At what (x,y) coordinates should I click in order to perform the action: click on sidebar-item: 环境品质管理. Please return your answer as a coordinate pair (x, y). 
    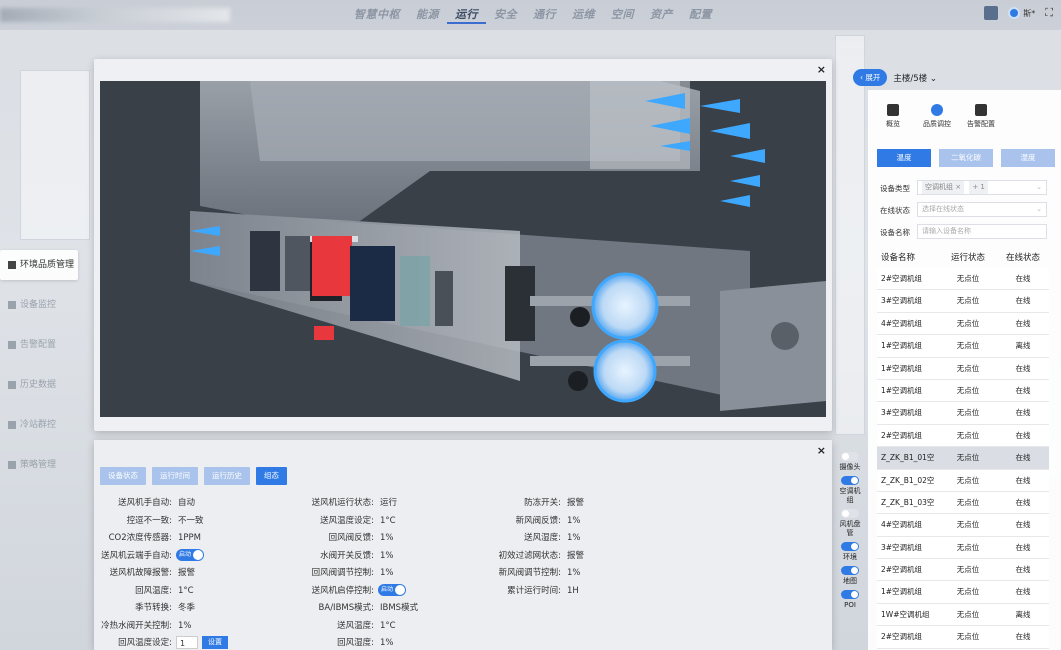
    Looking at the image, I should click on (39, 265).